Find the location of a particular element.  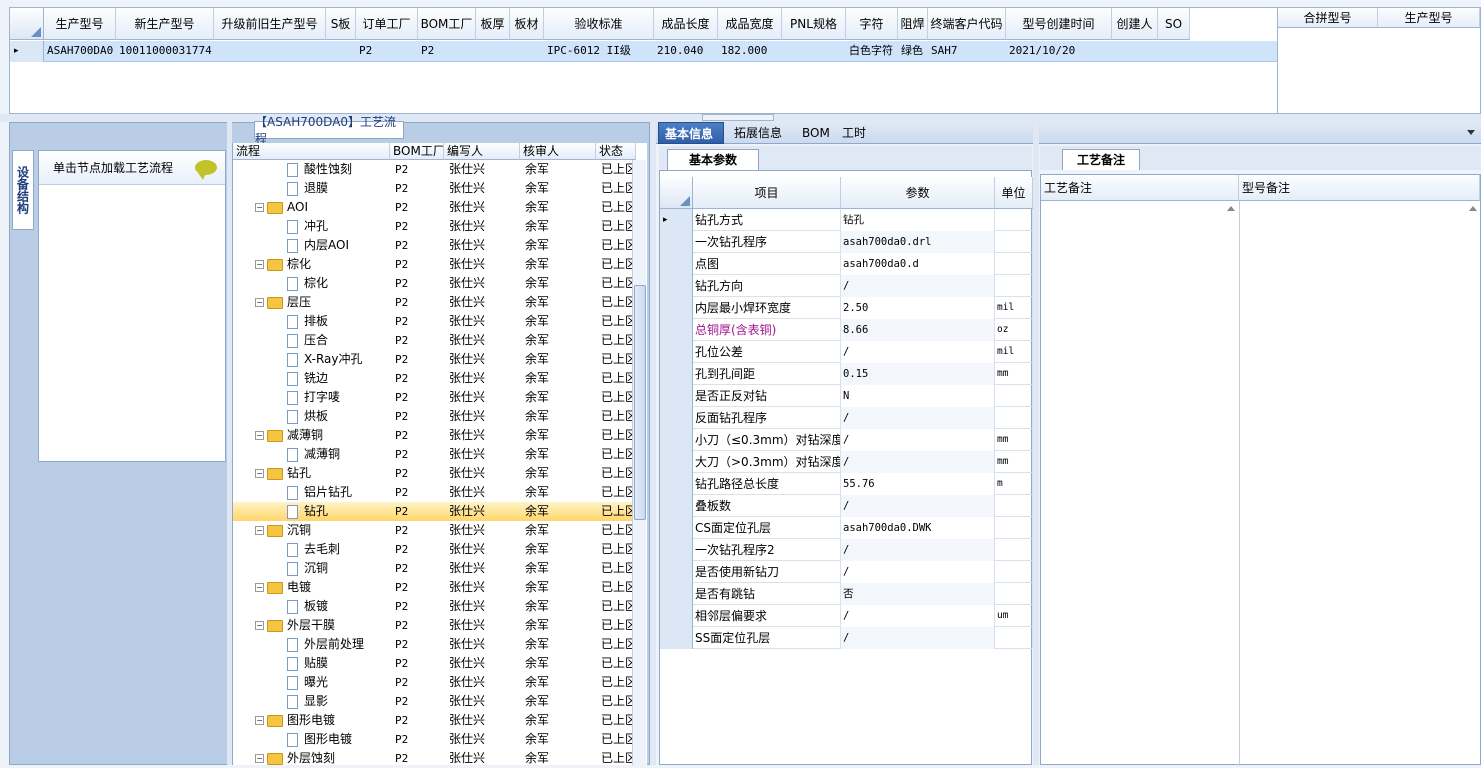

col-header: SO is located at coordinates (1174, 24).